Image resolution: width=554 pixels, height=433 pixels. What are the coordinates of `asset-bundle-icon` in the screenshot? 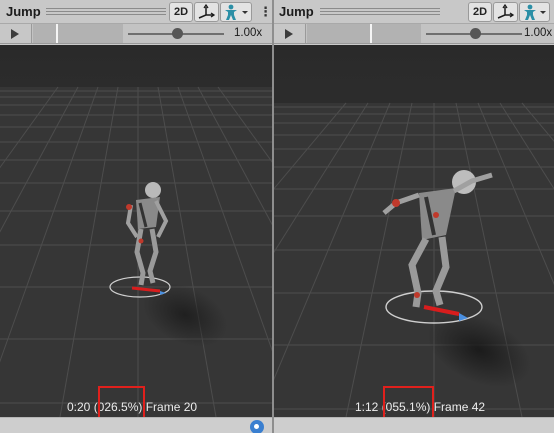 It's located at (257, 426).